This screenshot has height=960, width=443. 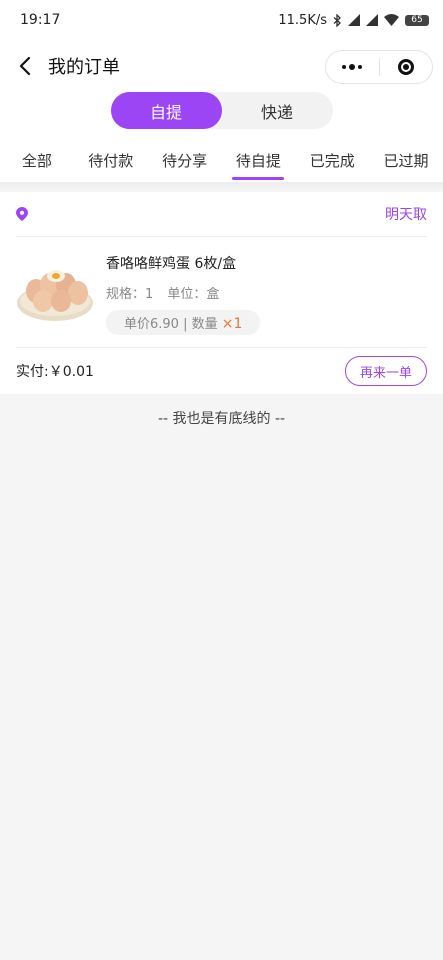 I want to click on reorder-button: 再来一单, so click(x=385, y=371).